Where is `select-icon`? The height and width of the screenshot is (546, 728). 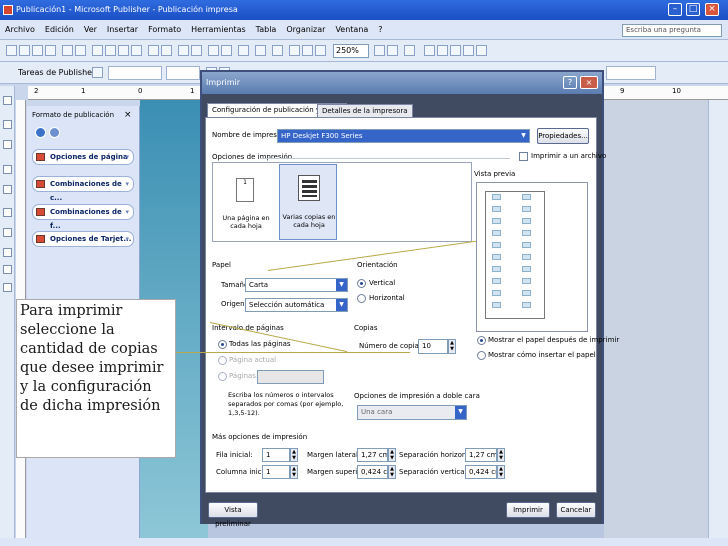 select-icon is located at coordinates (7, 100).